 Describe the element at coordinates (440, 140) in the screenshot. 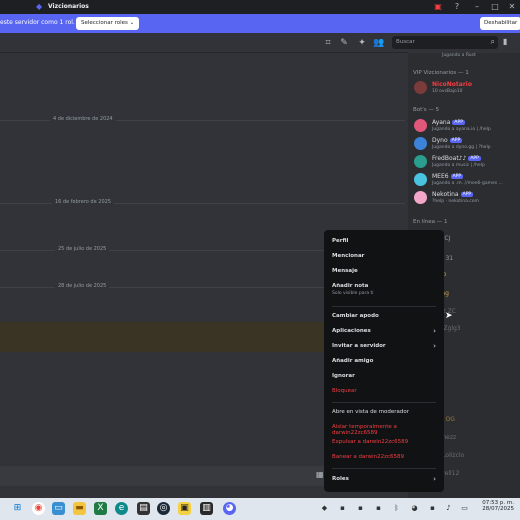

I see `bot-name: Dyno` at that location.